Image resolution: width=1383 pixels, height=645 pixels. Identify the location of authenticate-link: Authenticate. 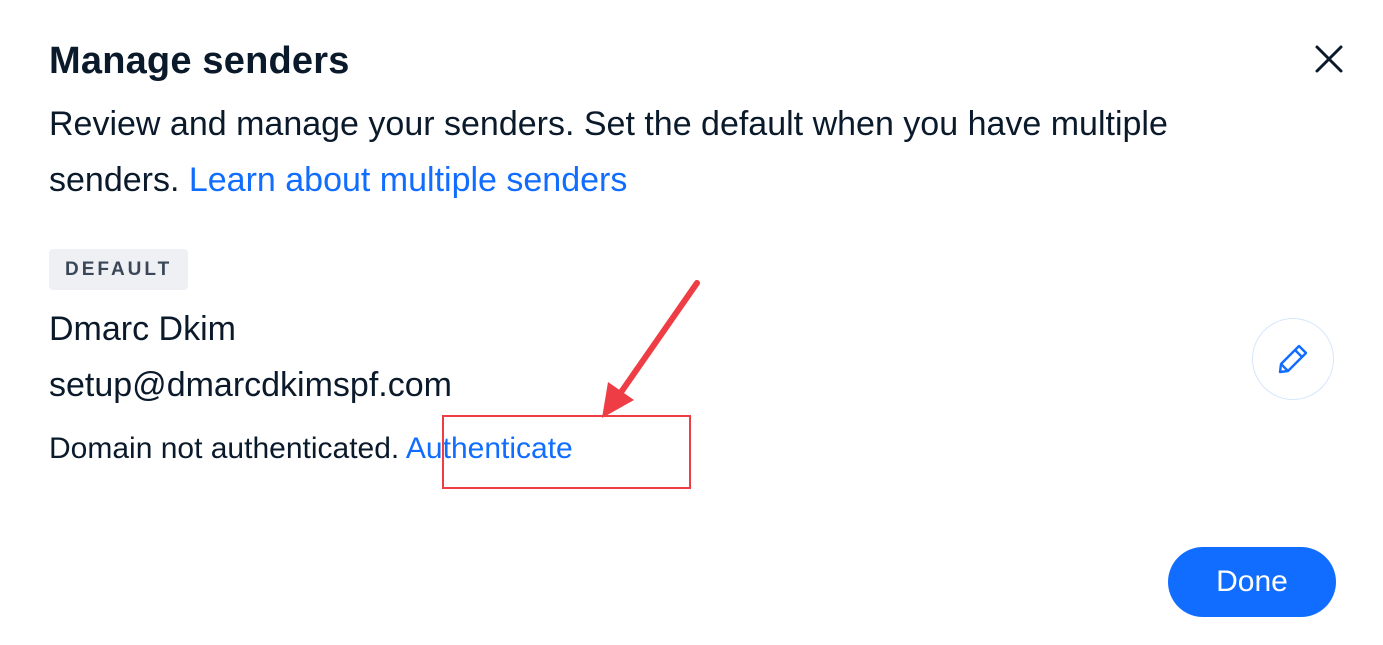
(489, 448).